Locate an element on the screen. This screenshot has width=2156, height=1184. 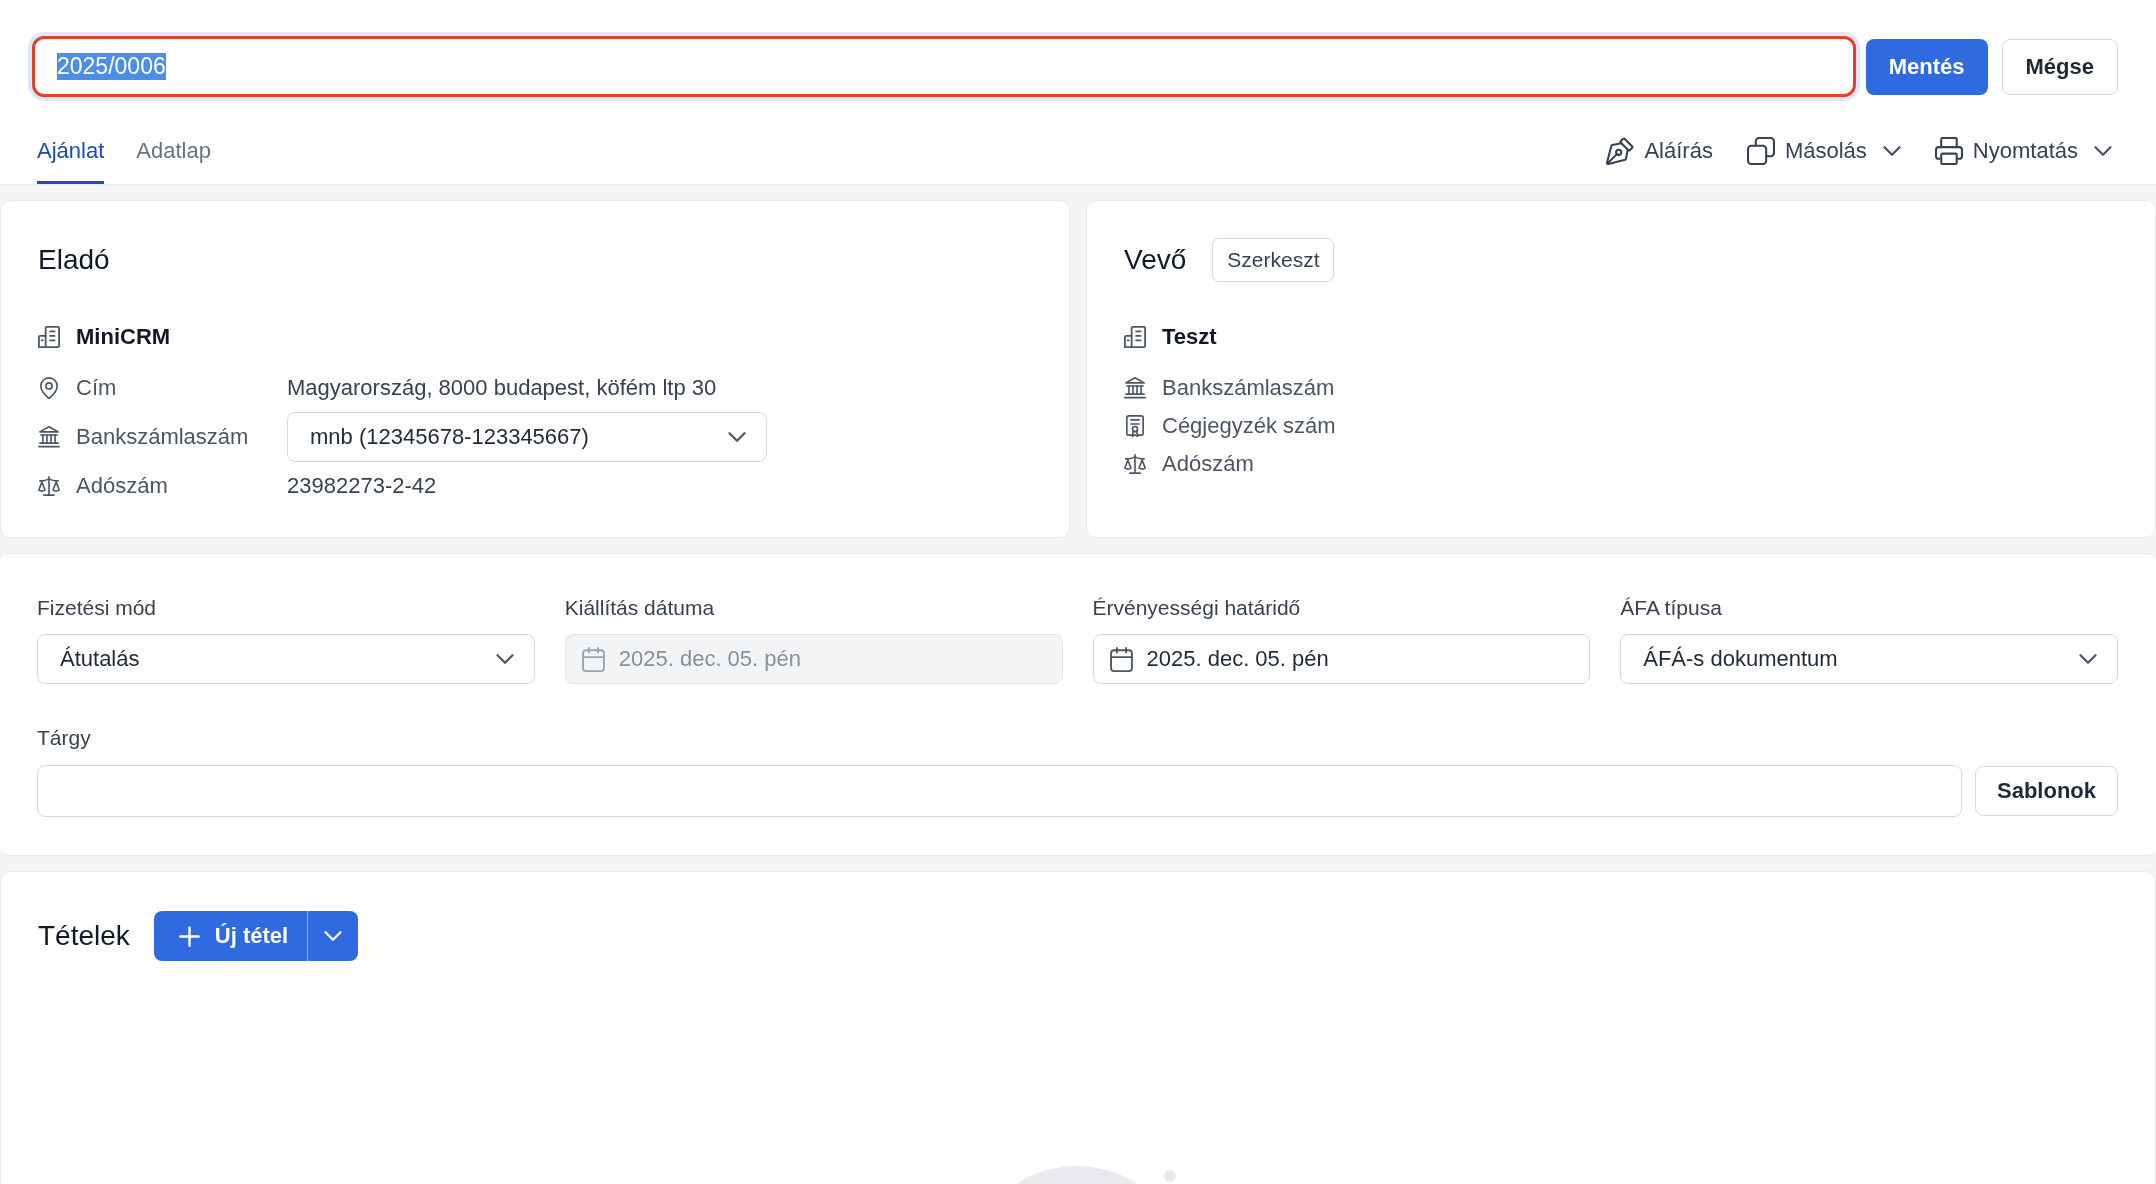
info-value: 23982273-2-42 is located at coordinates (362, 486).